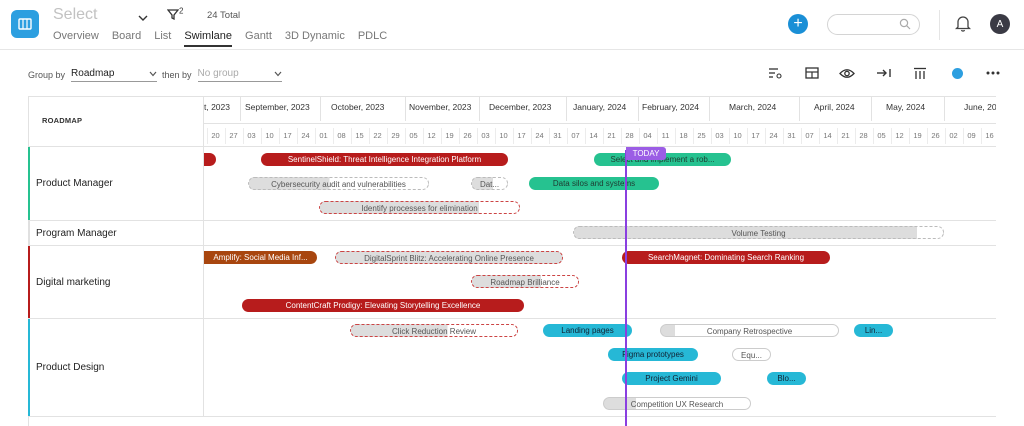 The height and width of the screenshot is (426, 1024). I want to click on day-label: 05, so click(413, 136).